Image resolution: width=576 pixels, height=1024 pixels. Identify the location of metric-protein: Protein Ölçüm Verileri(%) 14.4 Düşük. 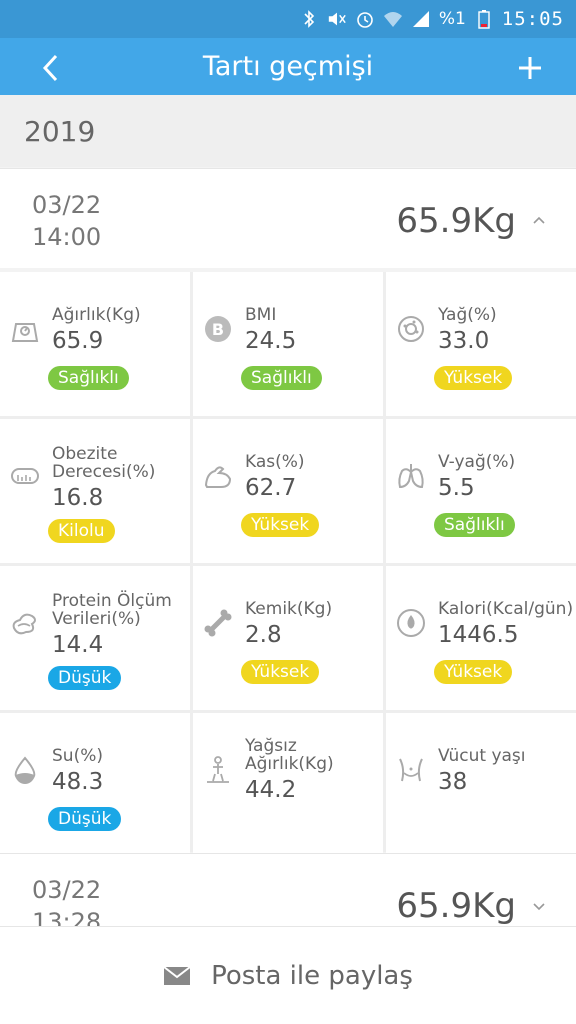
(95, 638).